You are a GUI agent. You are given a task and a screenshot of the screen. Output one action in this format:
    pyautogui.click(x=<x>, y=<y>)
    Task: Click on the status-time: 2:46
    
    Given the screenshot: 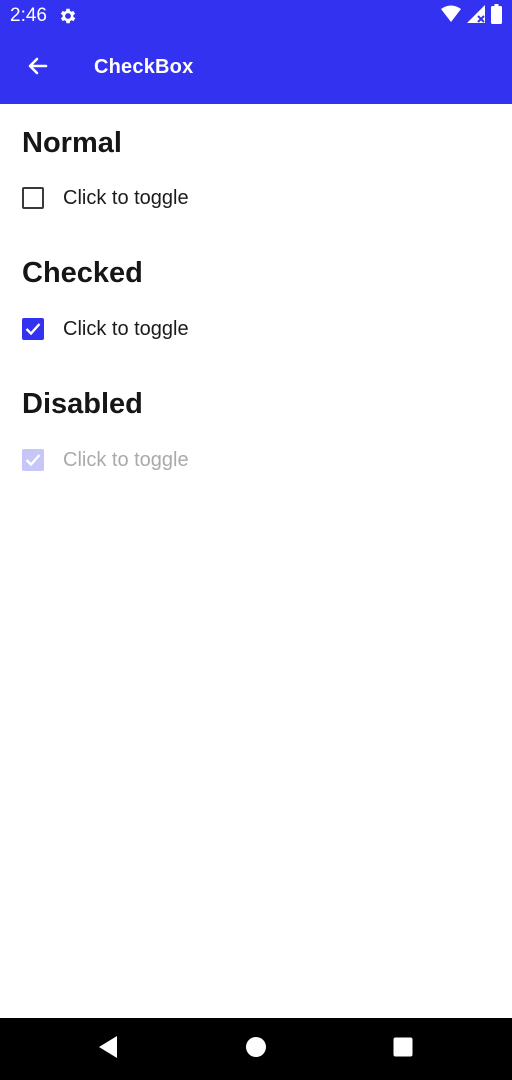 What is the action you would take?
    pyautogui.click(x=28, y=15)
    